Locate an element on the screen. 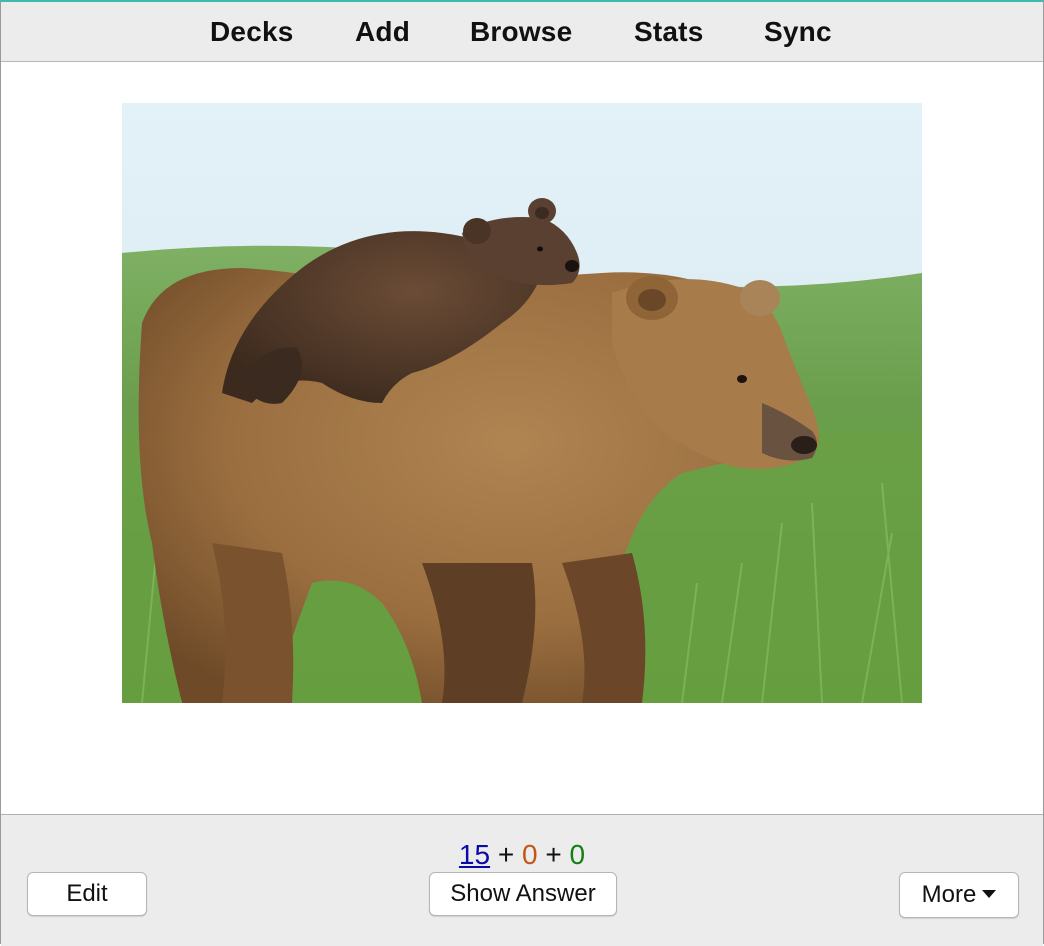 This screenshot has width=1044, height=946. nav-stats-link: Stats is located at coordinates (668, 32).